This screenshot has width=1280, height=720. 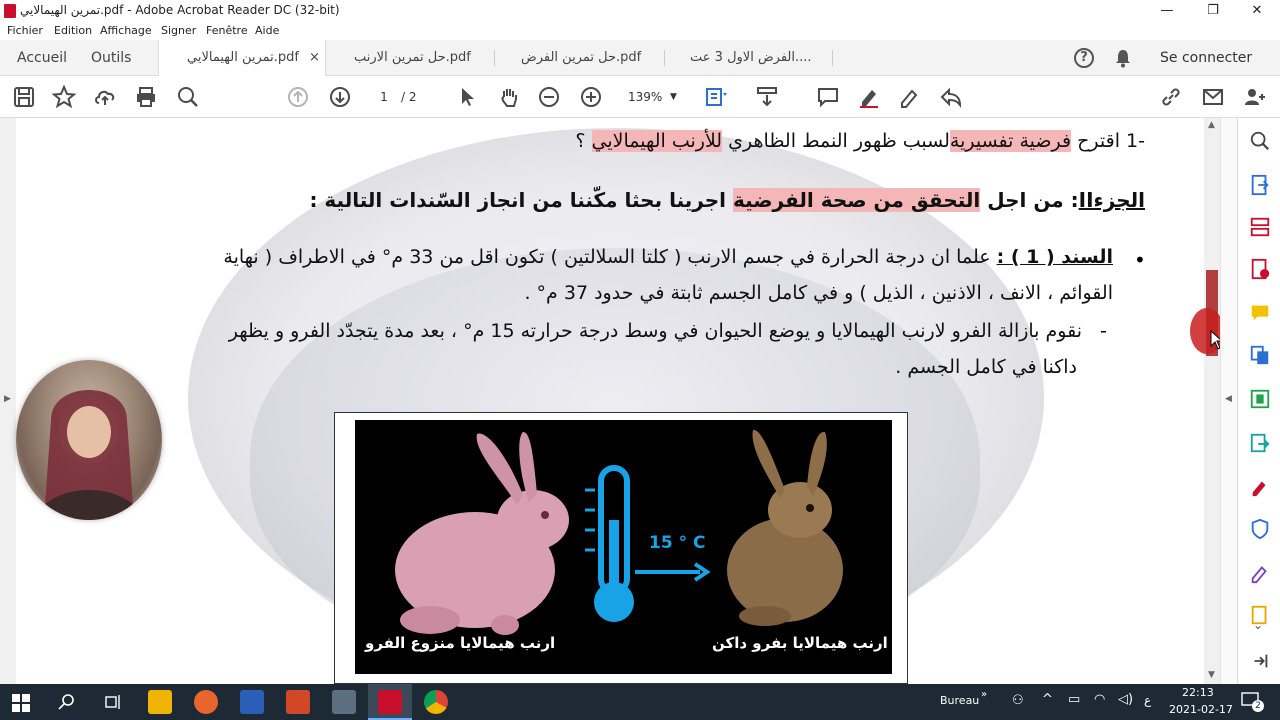 I want to click on notification-center: 2, so click(x=1252, y=701).